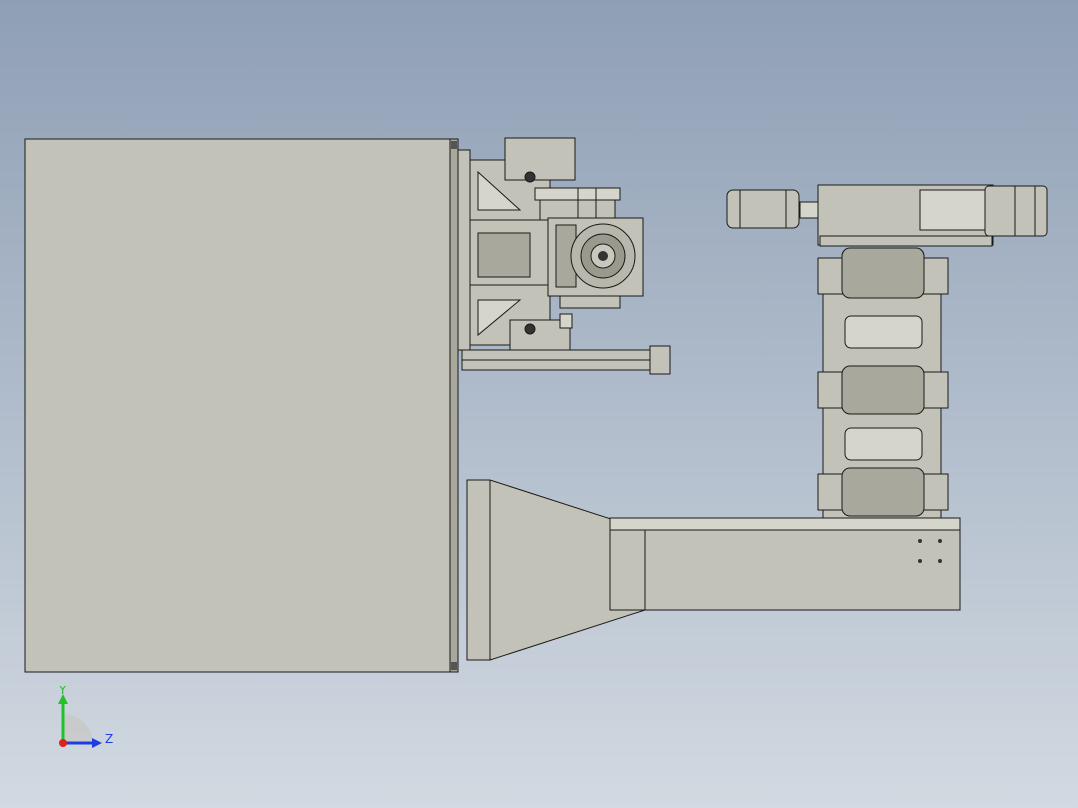  I want to click on pulley, so click(577, 204).